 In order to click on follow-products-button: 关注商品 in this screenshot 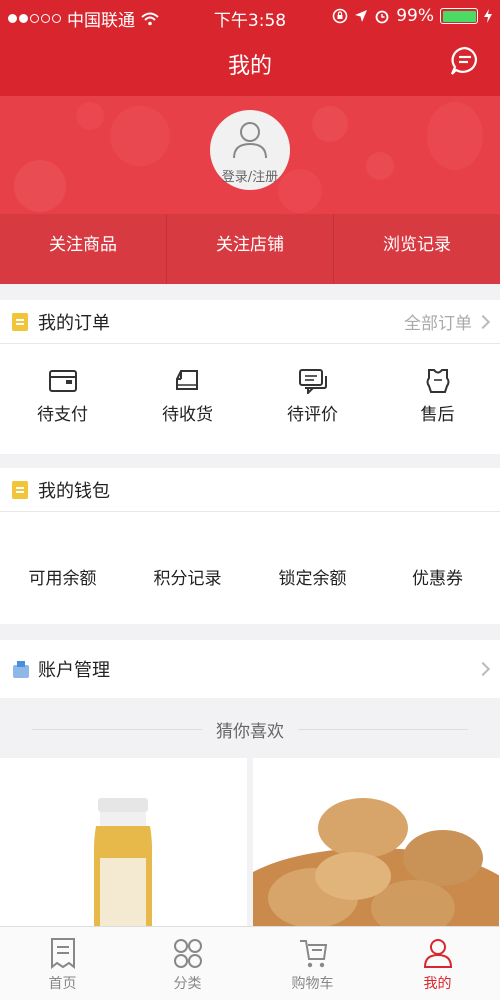, I will do `click(83, 249)`.